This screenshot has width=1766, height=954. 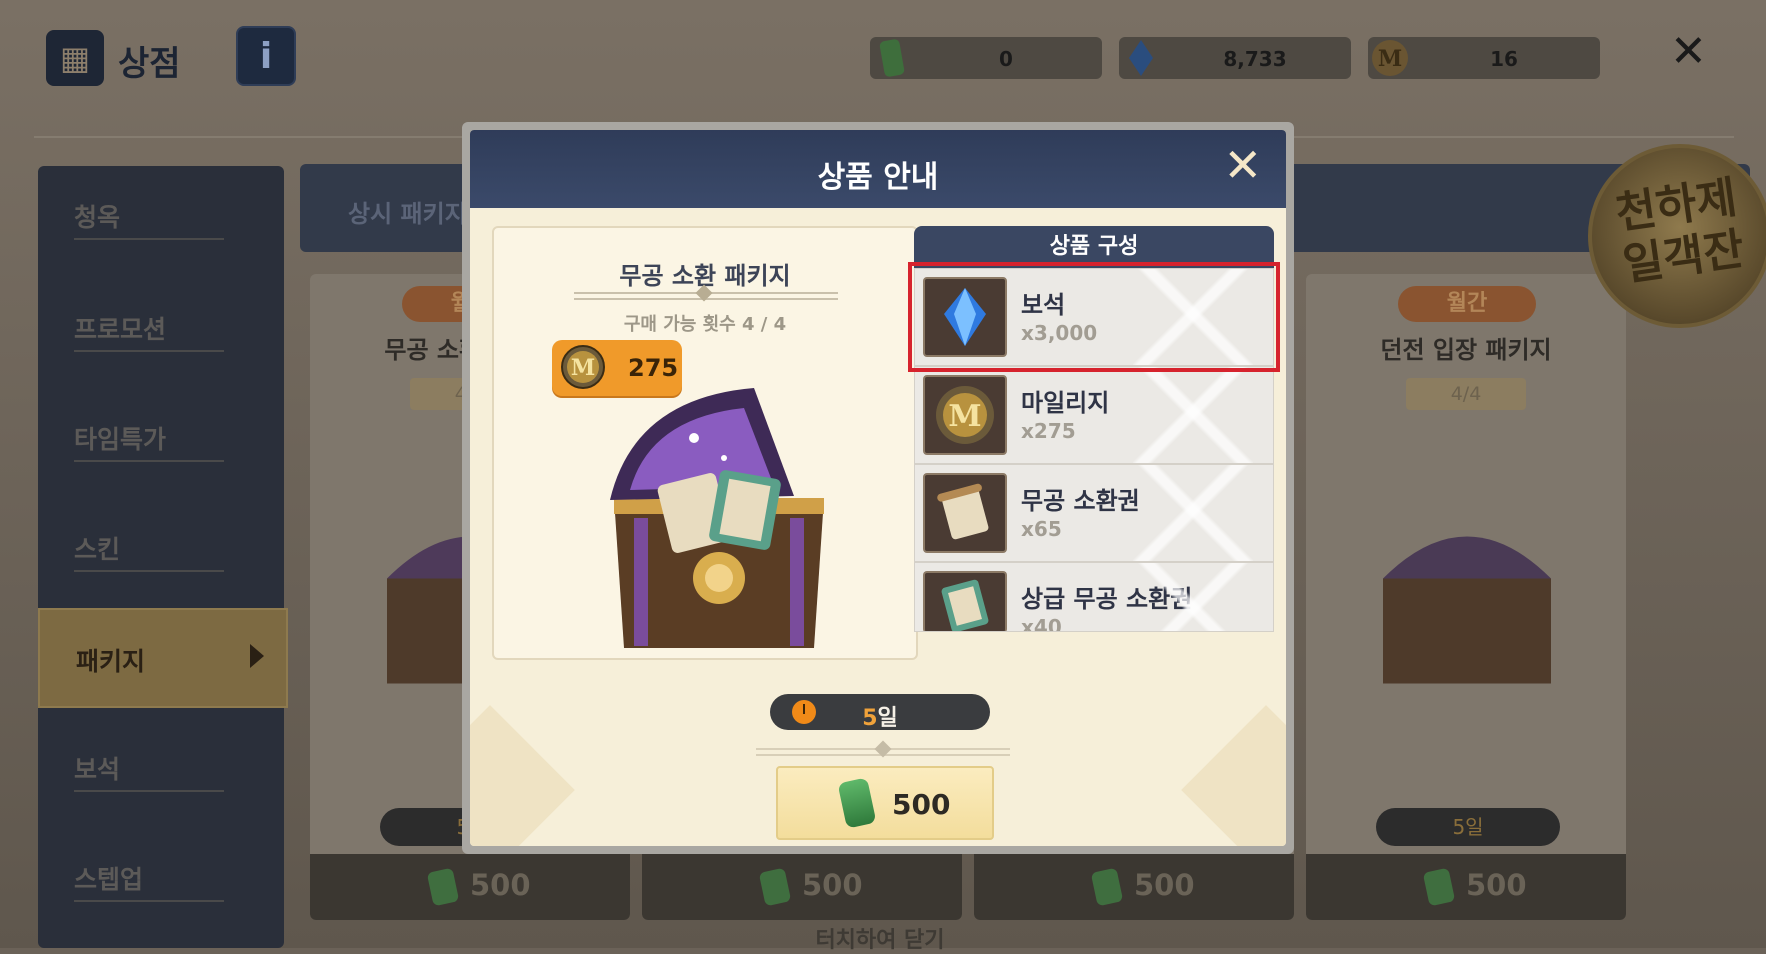 What do you see at coordinates (149, 64) in the screenshot?
I see `page-title: 상점` at bounding box center [149, 64].